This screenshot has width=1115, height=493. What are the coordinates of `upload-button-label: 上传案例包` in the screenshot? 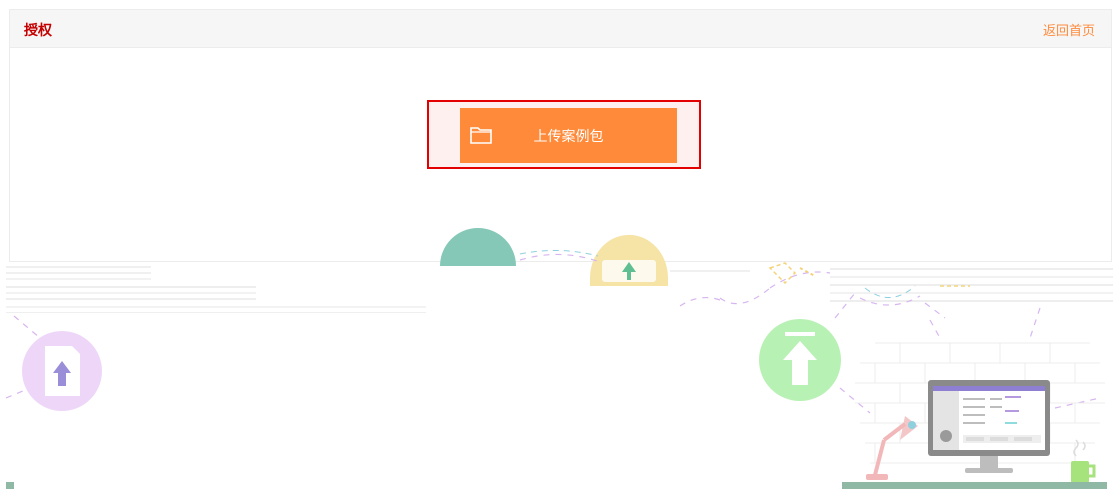 It's located at (568, 136).